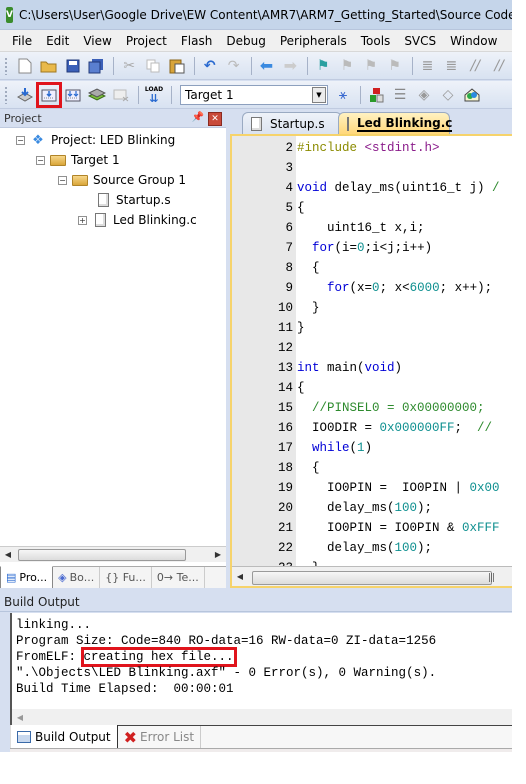 The image size is (526, 784). Describe the element at coordinates (49, 94) in the screenshot. I see `build-icon` at that location.